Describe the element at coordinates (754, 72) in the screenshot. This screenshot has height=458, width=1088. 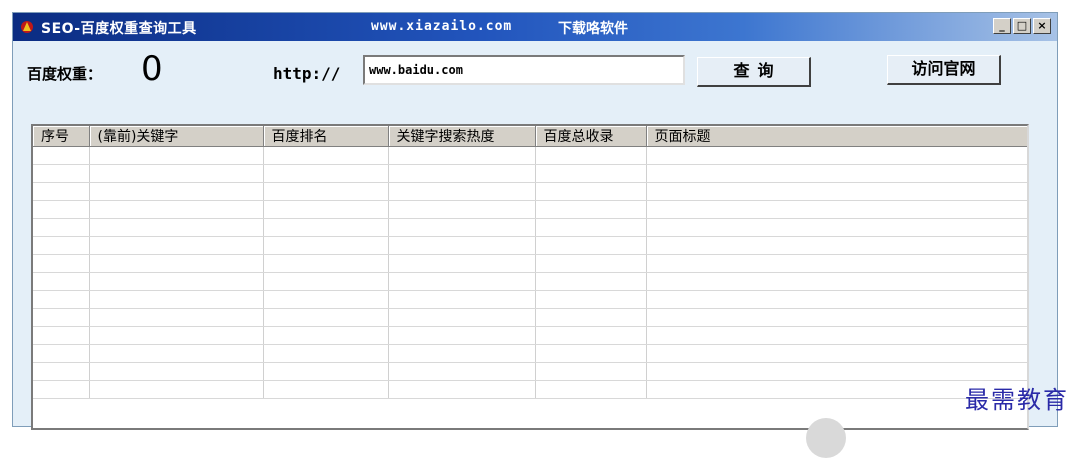
I see `query-button: 查询` at that location.